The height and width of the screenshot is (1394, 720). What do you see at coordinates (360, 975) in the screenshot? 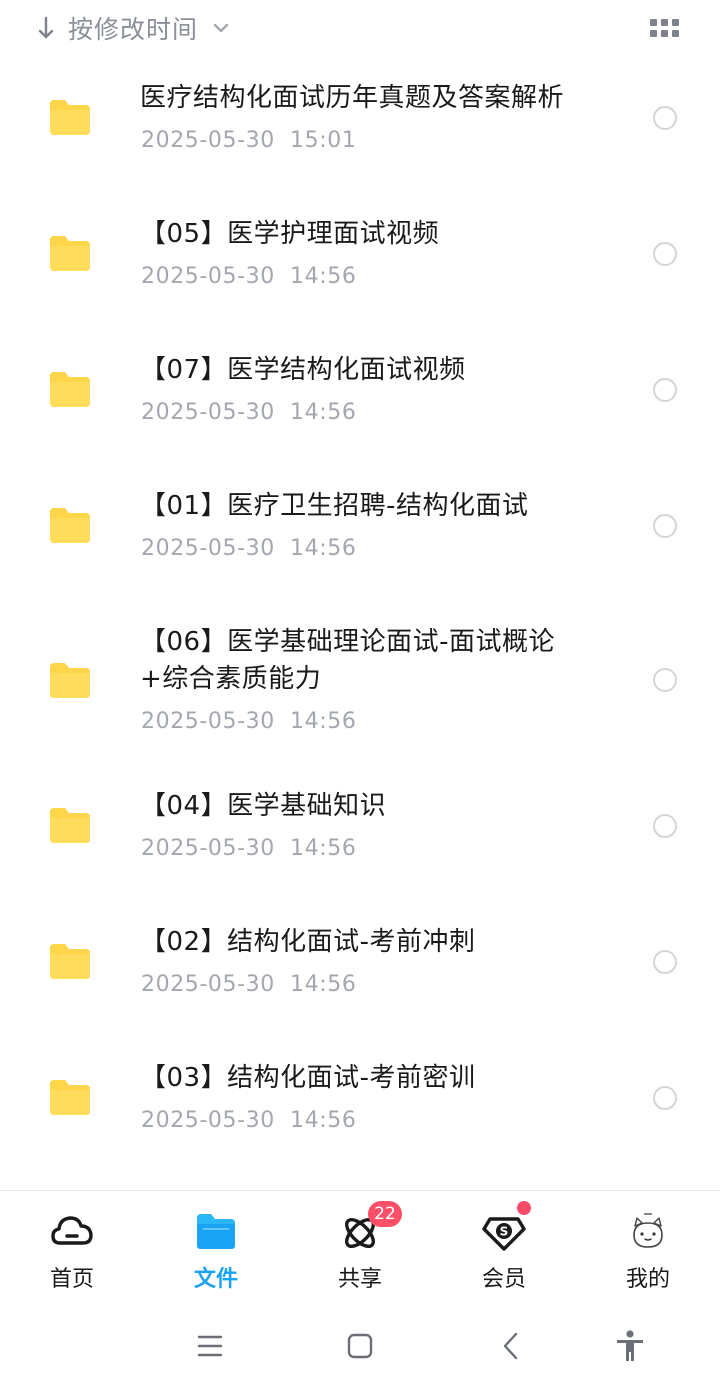
I see `file-row: 【02】结构化面试-考前冲刺 2025-05-30 14:56` at bounding box center [360, 975].